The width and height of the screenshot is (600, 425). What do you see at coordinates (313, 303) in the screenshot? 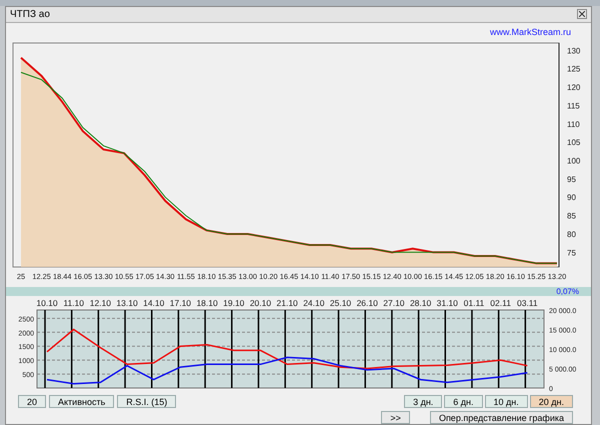
I see `axis-tick-label: 24.10` at bounding box center [313, 303].